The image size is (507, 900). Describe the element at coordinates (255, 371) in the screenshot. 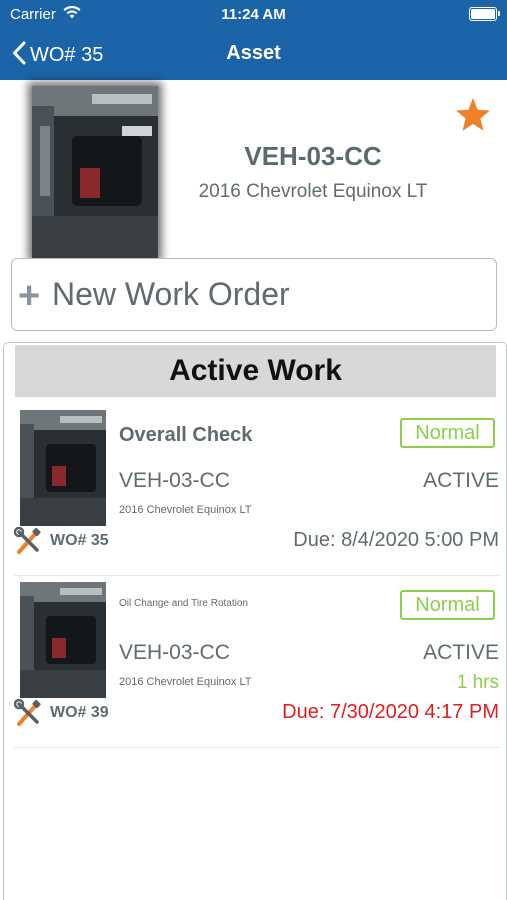

I see `active-work-heading: Active Work` at that location.